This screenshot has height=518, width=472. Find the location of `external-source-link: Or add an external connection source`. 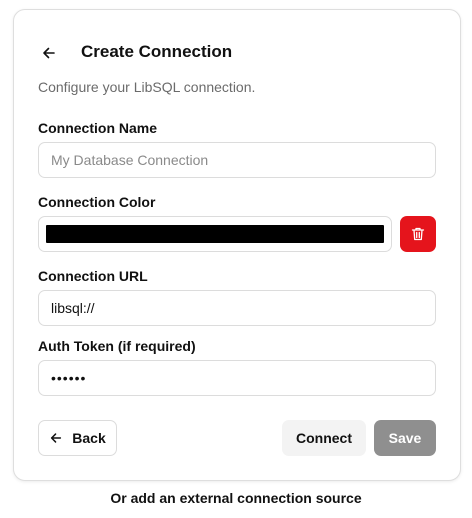

external-source-link: Or add an external connection source is located at coordinates (236, 498).